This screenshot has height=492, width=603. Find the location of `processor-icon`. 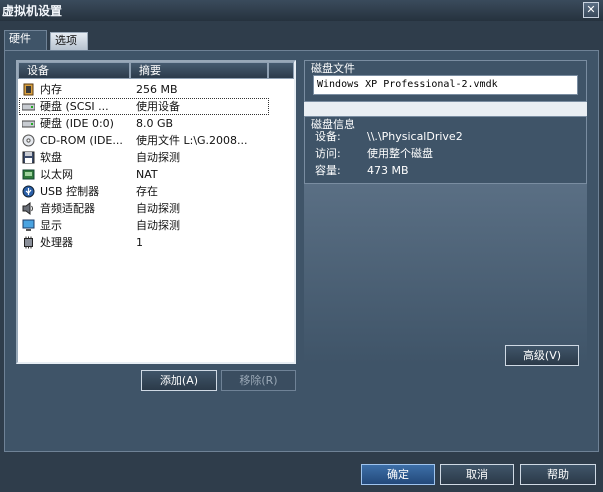

processor-icon is located at coordinates (28, 242).